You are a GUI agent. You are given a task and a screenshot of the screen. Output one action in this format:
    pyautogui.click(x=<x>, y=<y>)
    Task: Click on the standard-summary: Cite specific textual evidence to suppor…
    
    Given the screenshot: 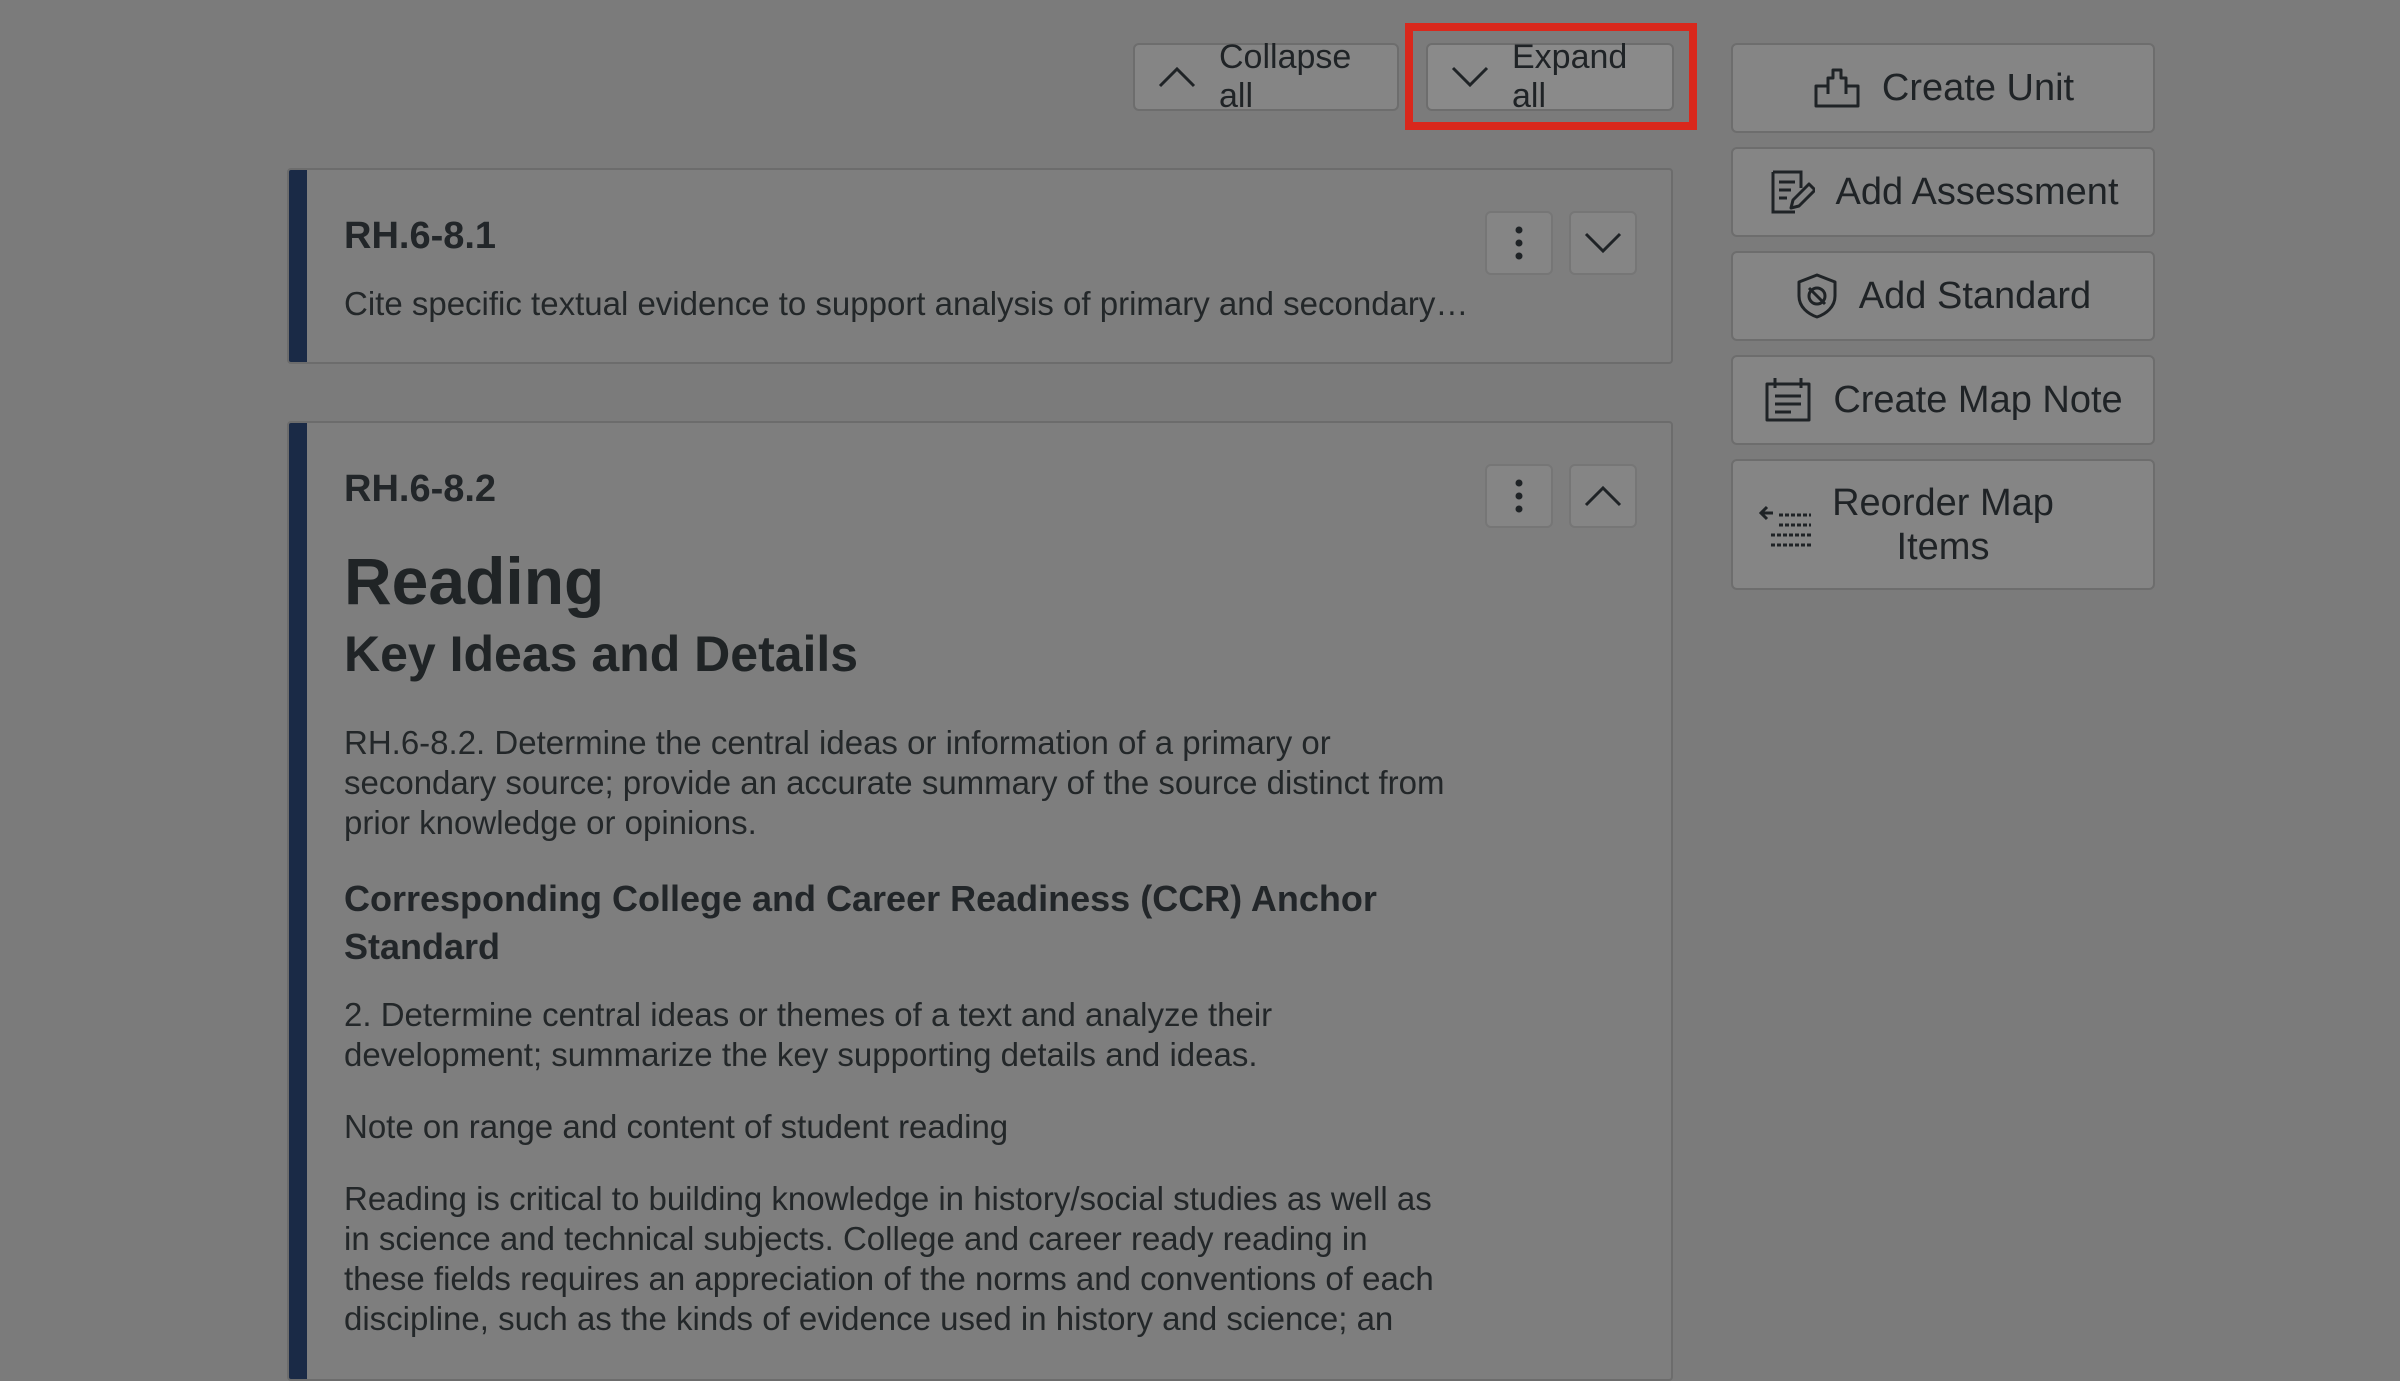 What is the action you would take?
    pyautogui.click(x=906, y=303)
    